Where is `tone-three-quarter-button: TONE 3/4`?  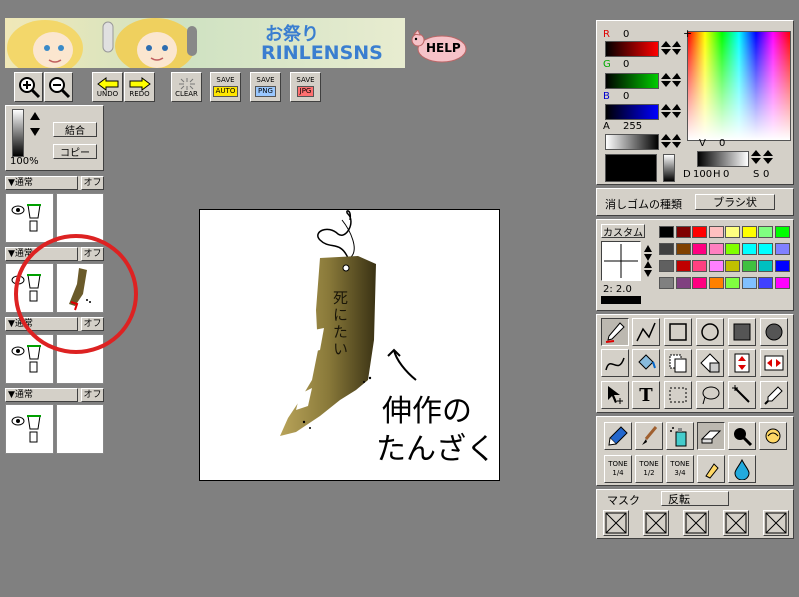 tone-three-quarter-button: TONE 3/4 is located at coordinates (680, 469).